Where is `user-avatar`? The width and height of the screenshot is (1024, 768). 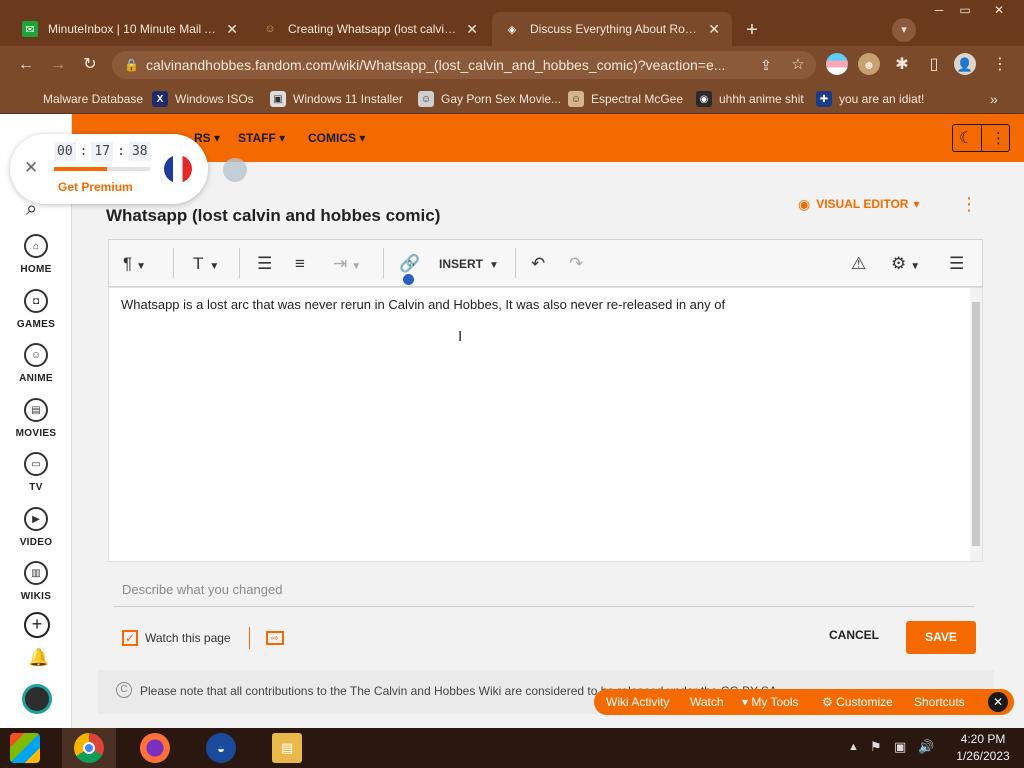
user-avatar is located at coordinates (37, 699).